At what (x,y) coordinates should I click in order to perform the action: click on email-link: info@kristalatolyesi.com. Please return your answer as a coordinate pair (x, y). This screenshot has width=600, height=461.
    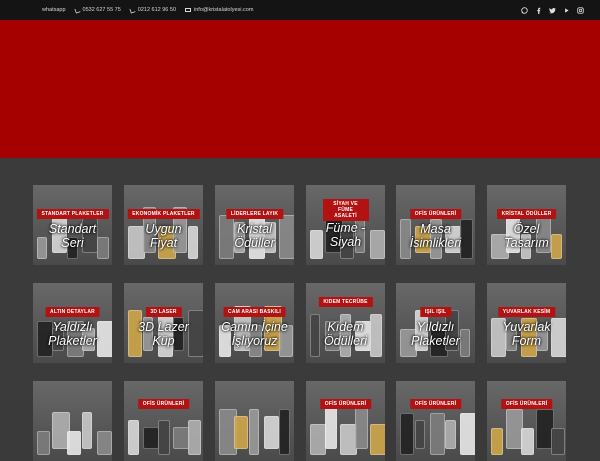
    Looking at the image, I should click on (219, 10).